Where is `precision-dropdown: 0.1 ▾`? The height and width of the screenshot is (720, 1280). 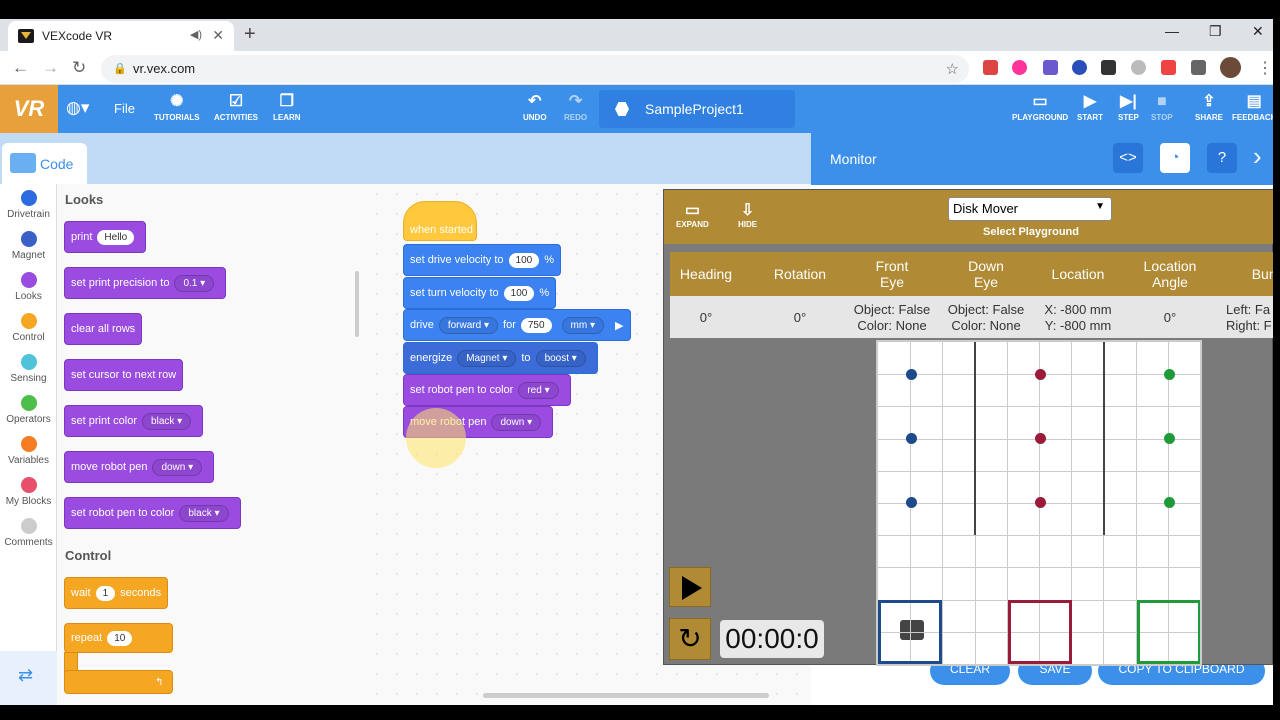
precision-dropdown: 0.1 ▾ is located at coordinates (194, 283).